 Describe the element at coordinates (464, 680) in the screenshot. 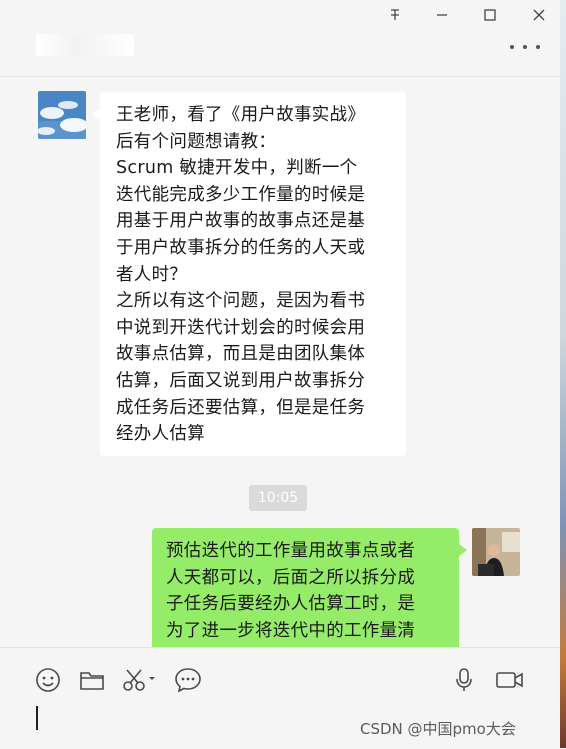

I see `microphone-icon` at that location.